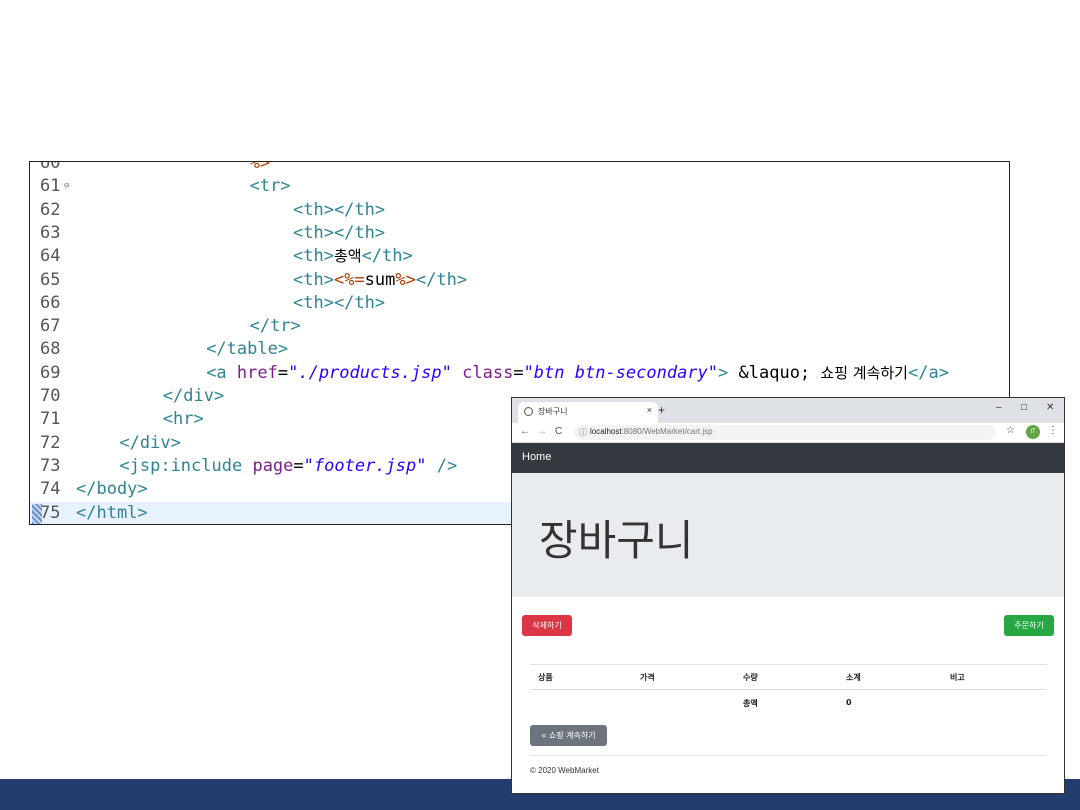 This screenshot has height=810, width=1080. I want to click on line-number: 69, so click(50, 372).